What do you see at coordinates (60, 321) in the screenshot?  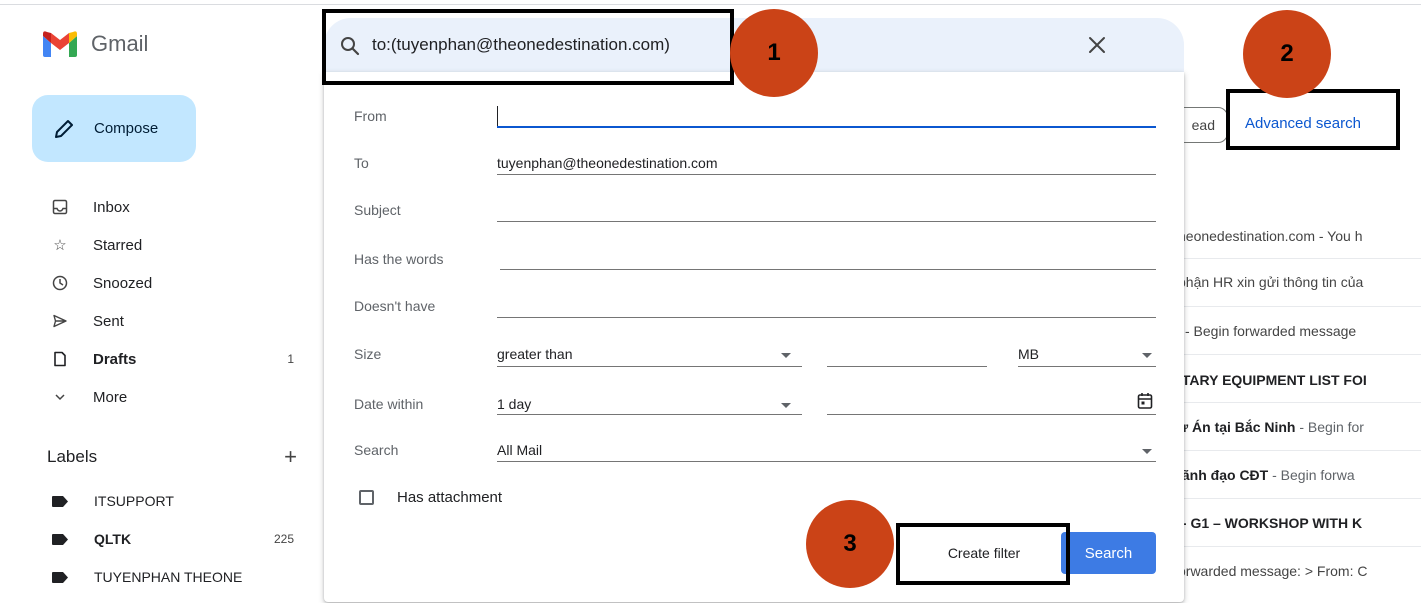 I see `send-icon` at bounding box center [60, 321].